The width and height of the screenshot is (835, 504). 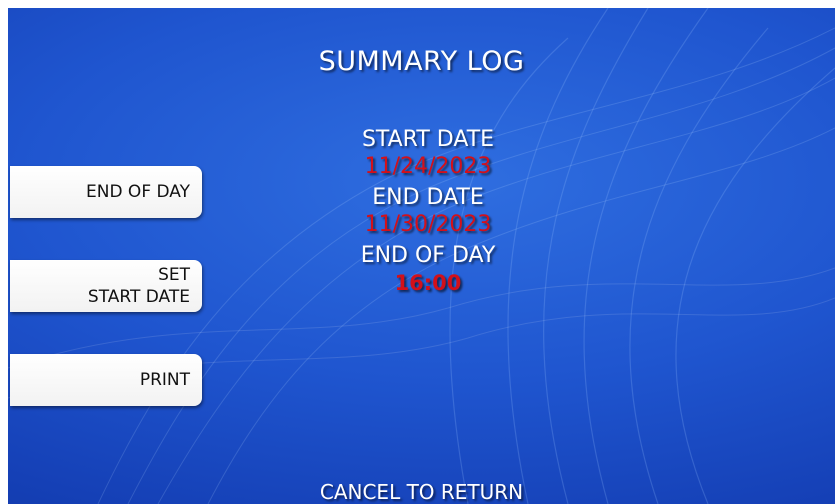 I want to click on page-title: SUMMARY LOG, so click(x=421, y=61).